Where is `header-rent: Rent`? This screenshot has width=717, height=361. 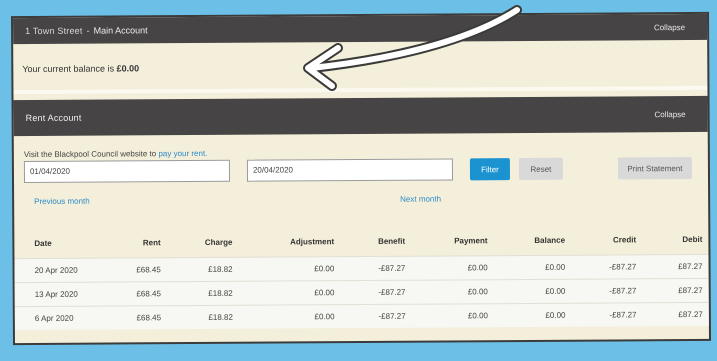
header-rent: Rent is located at coordinates (151, 242).